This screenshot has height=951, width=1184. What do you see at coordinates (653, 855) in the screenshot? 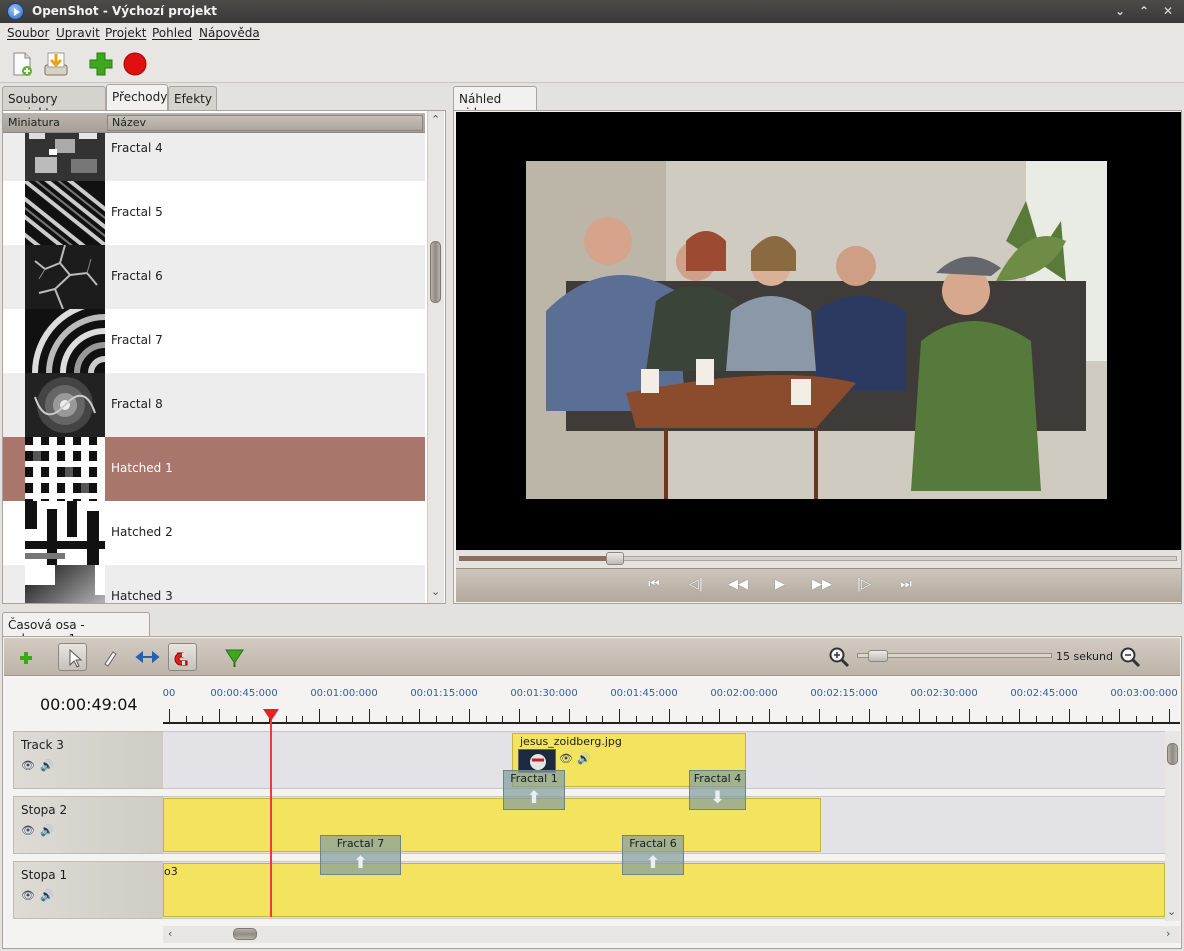
I see `timeline-transition: Fractal 6 ⬆` at bounding box center [653, 855].